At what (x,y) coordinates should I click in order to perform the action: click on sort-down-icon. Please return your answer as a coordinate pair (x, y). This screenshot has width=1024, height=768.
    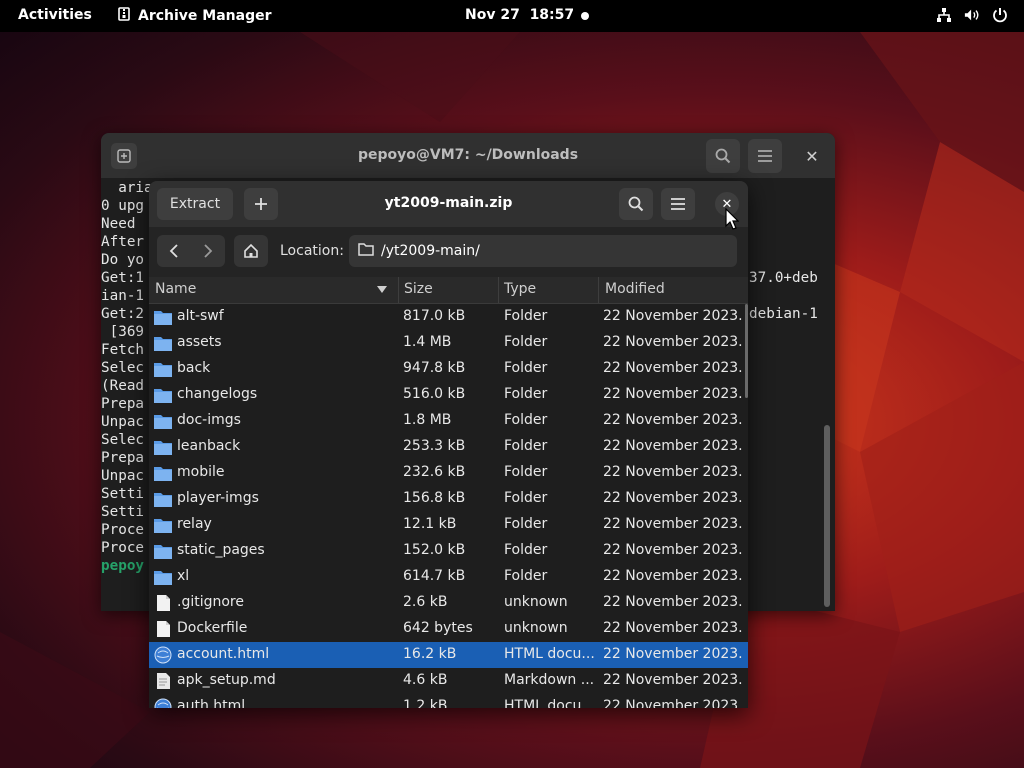
    Looking at the image, I should click on (382, 289).